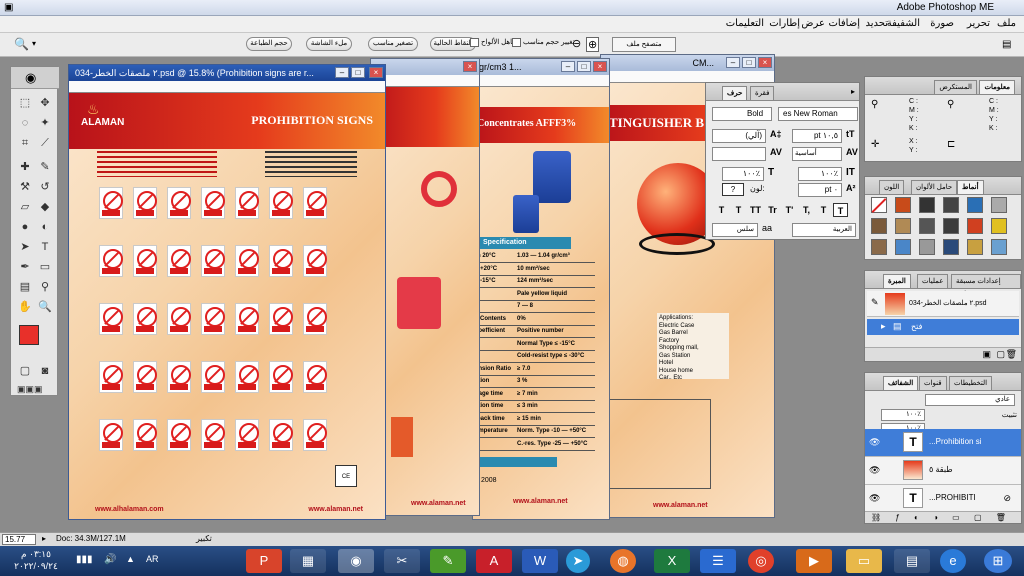 The height and width of the screenshot is (576, 1024). What do you see at coordinates (739, 154) in the screenshot?
I see `kerning-field` at bounding box center [739, 154].